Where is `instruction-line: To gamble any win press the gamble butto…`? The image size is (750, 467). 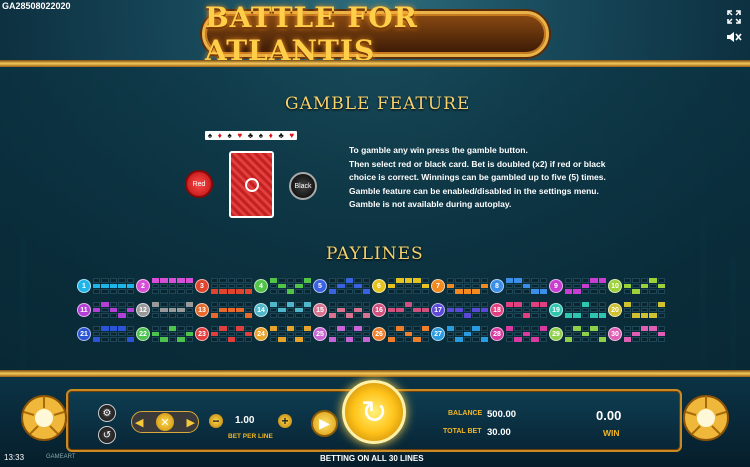
instruction-line: To gamble any win press the gamble butto… is located at coordinates (438, 150).